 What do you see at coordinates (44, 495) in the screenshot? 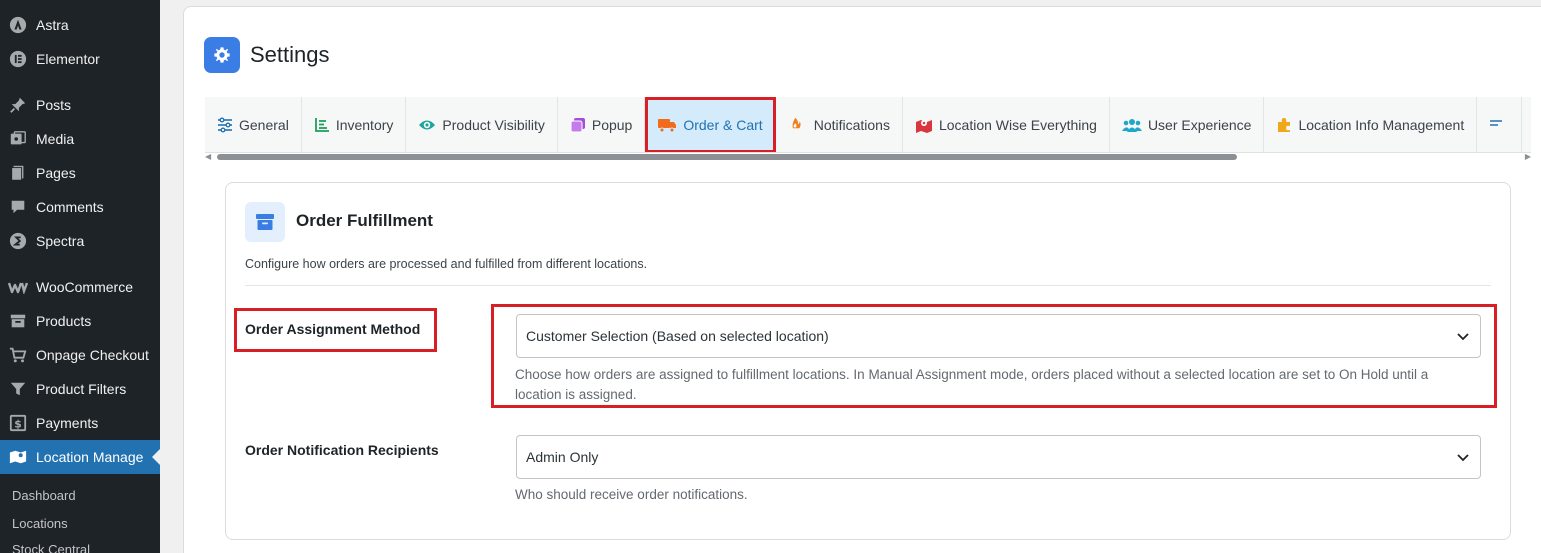
I see `submenu-label: Dashboard` at bounding box center [44, 495].